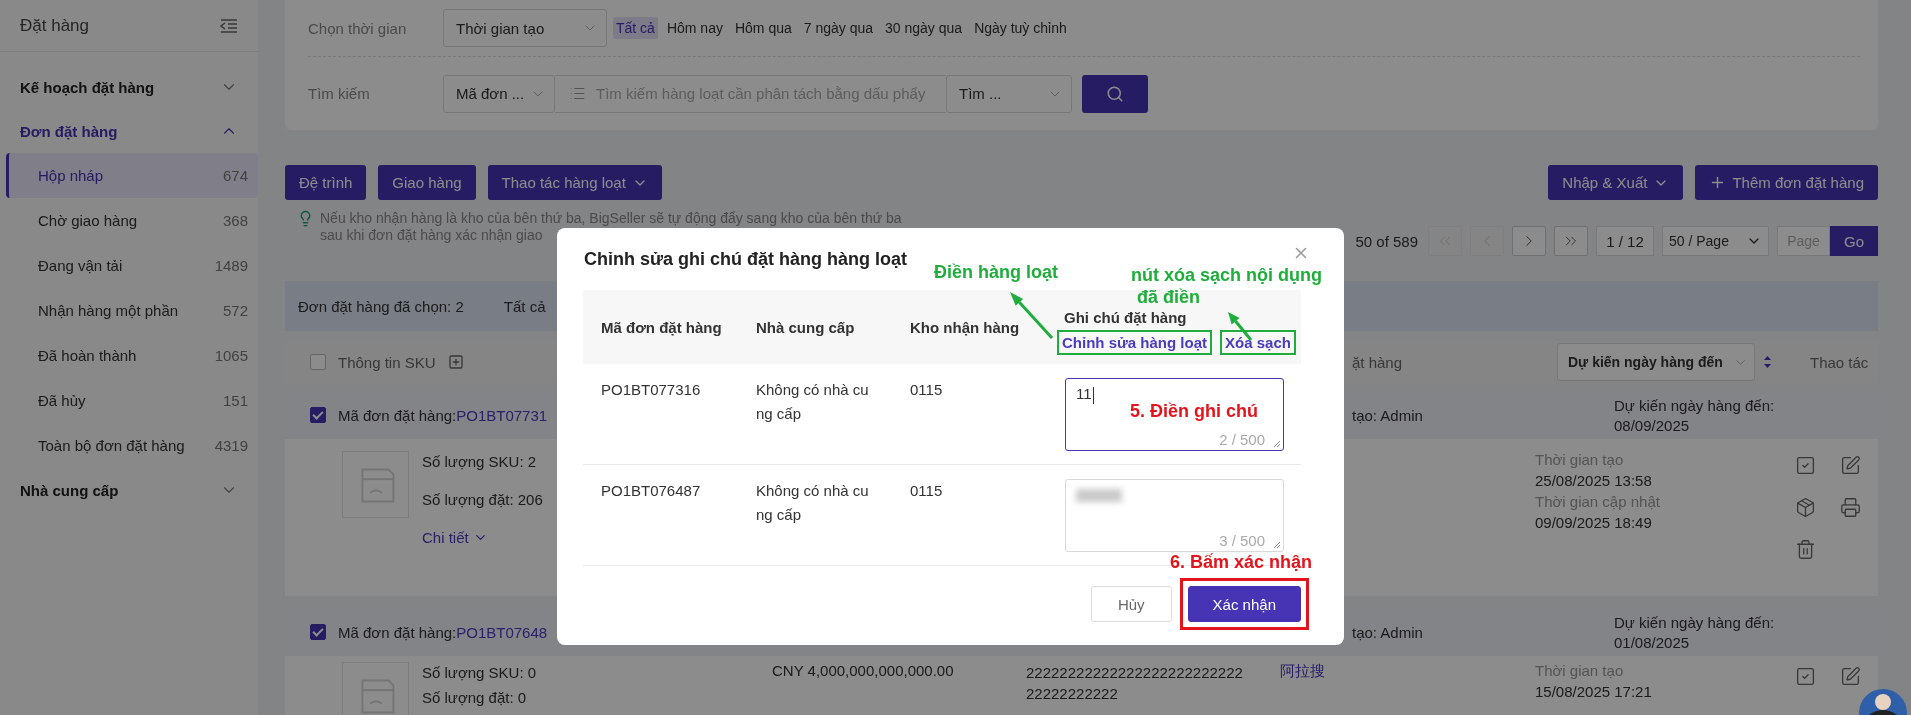 The height and width of the screenshot is (715, 1911). I want to click on column-header: Thao tác, so click(1839, 362).